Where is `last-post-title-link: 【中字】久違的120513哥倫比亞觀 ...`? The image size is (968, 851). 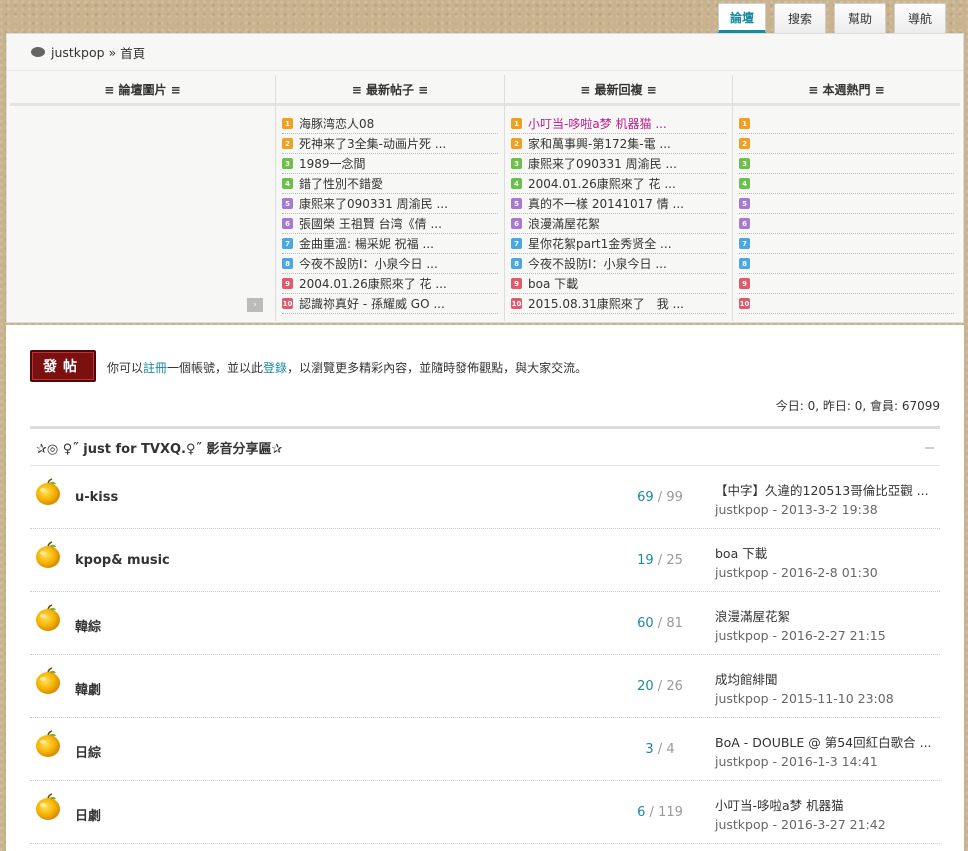
last-post-title-link: 【中字】久違的120513哥倫比亞觀 ... is located at coordinates (827, 490).